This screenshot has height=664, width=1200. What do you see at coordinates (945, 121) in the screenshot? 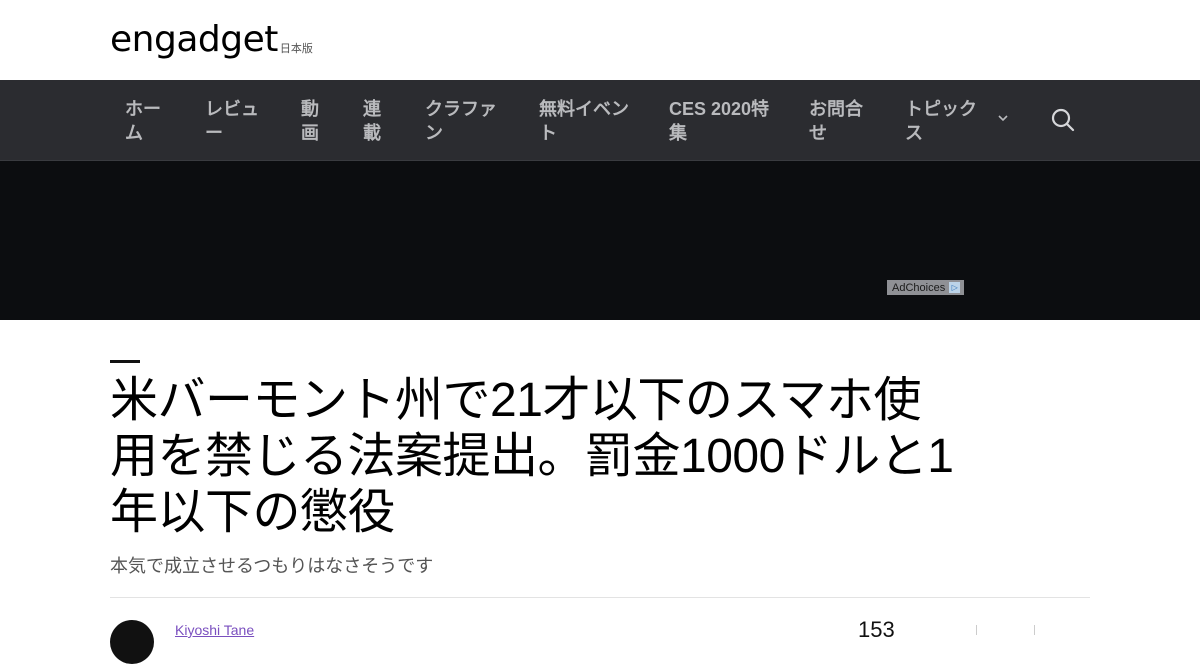
I see `nav-item-topics: トピックス` at bounding box center [945, 121].